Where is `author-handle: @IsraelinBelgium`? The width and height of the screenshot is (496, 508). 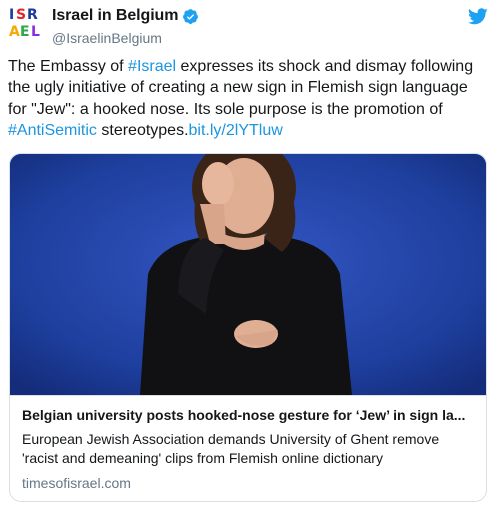
author-handle: @IsraelinBelgium is located at coordinates (125, 38).